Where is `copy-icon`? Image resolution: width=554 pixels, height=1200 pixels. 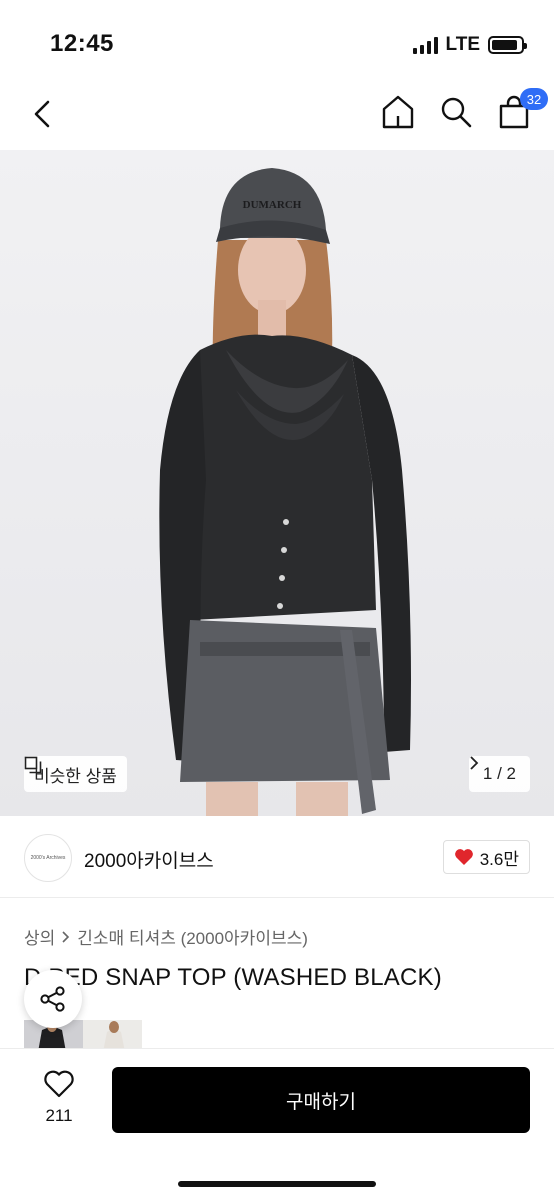
copy-icon is located at coordinates (33, 765).